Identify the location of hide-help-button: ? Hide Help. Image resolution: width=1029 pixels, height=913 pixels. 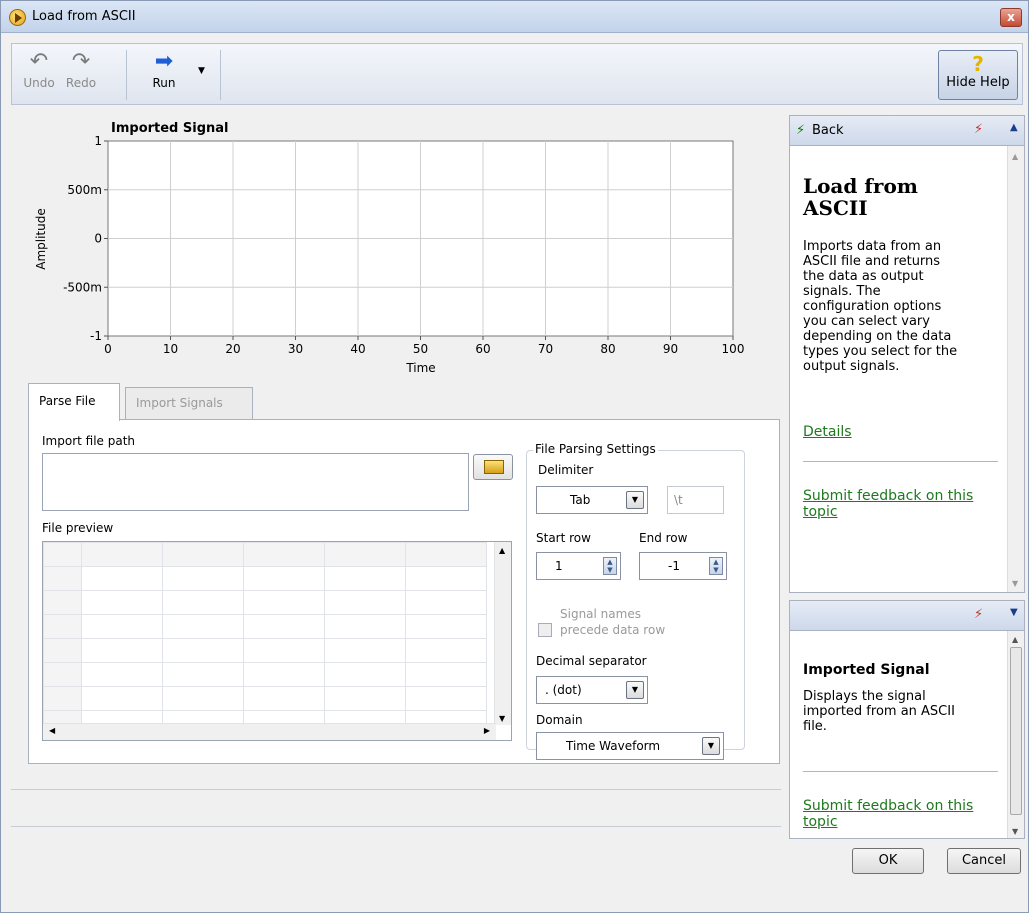
(978, 75).